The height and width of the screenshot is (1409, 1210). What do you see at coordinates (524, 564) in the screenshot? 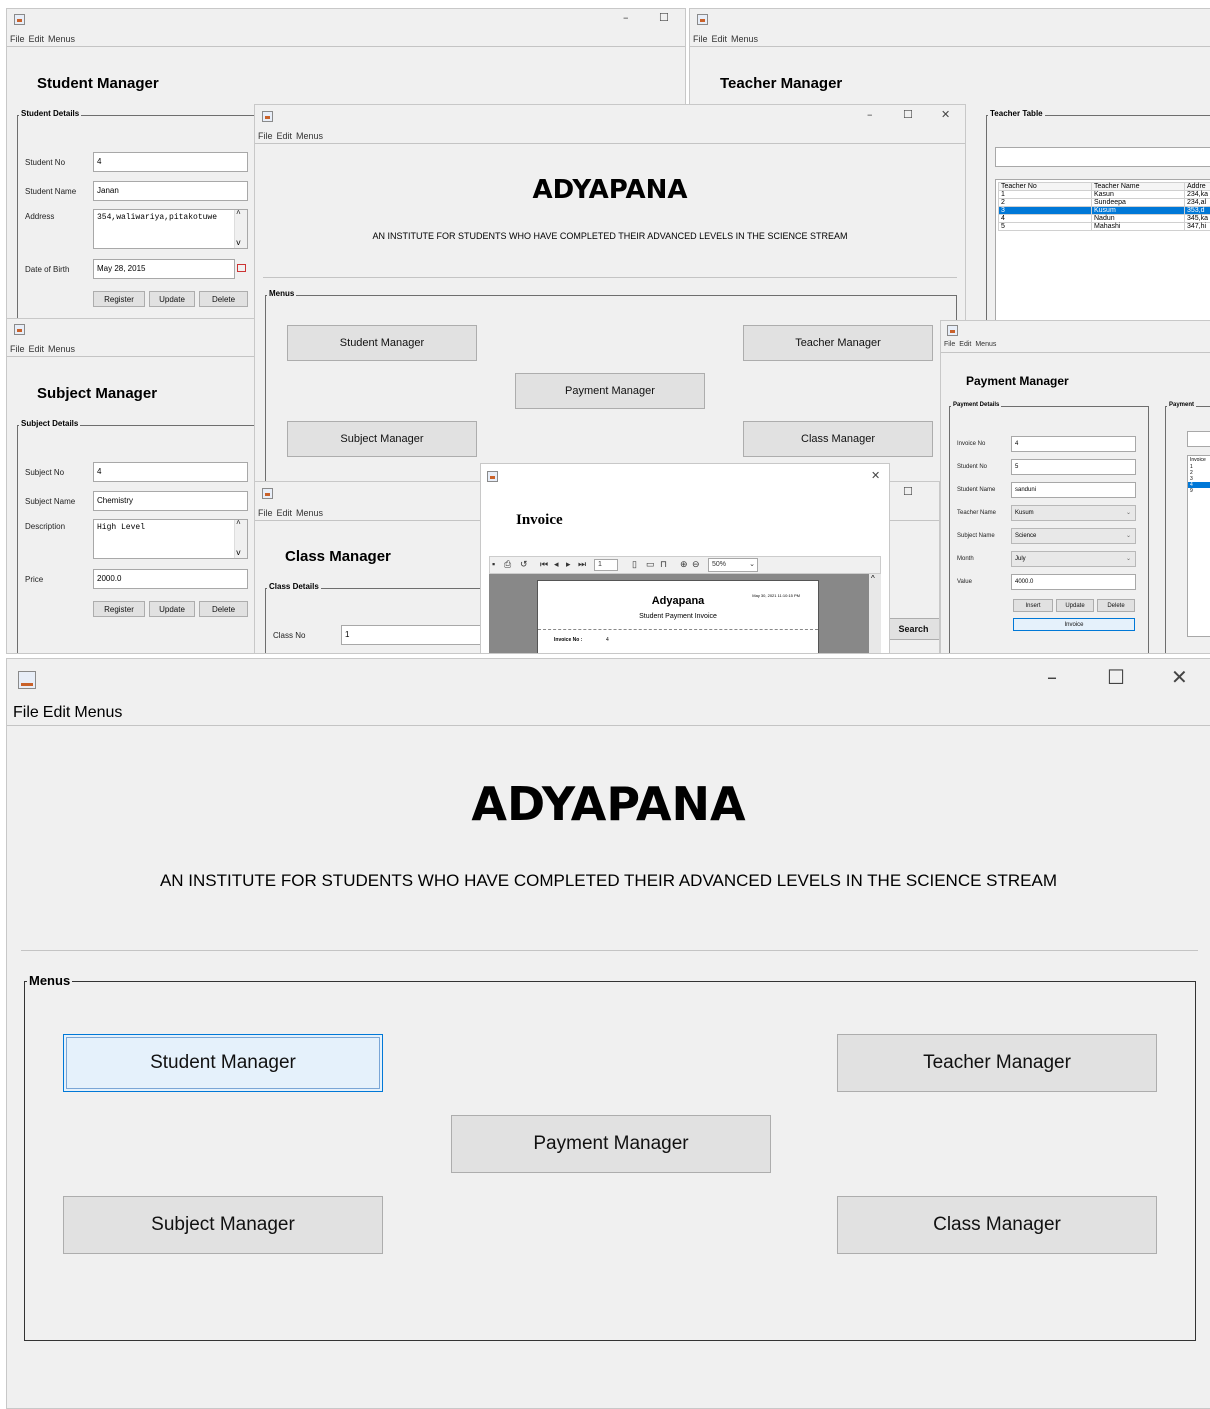
I see `reload-icon: ↺` at bounding box center [524, 564].